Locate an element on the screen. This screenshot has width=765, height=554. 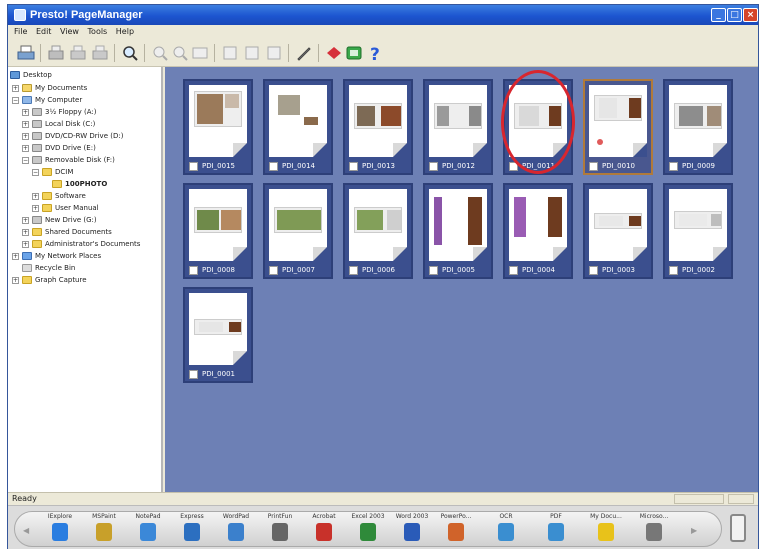
menu-bar: File Edit View Tools Help is located at coordinates (383, 32).